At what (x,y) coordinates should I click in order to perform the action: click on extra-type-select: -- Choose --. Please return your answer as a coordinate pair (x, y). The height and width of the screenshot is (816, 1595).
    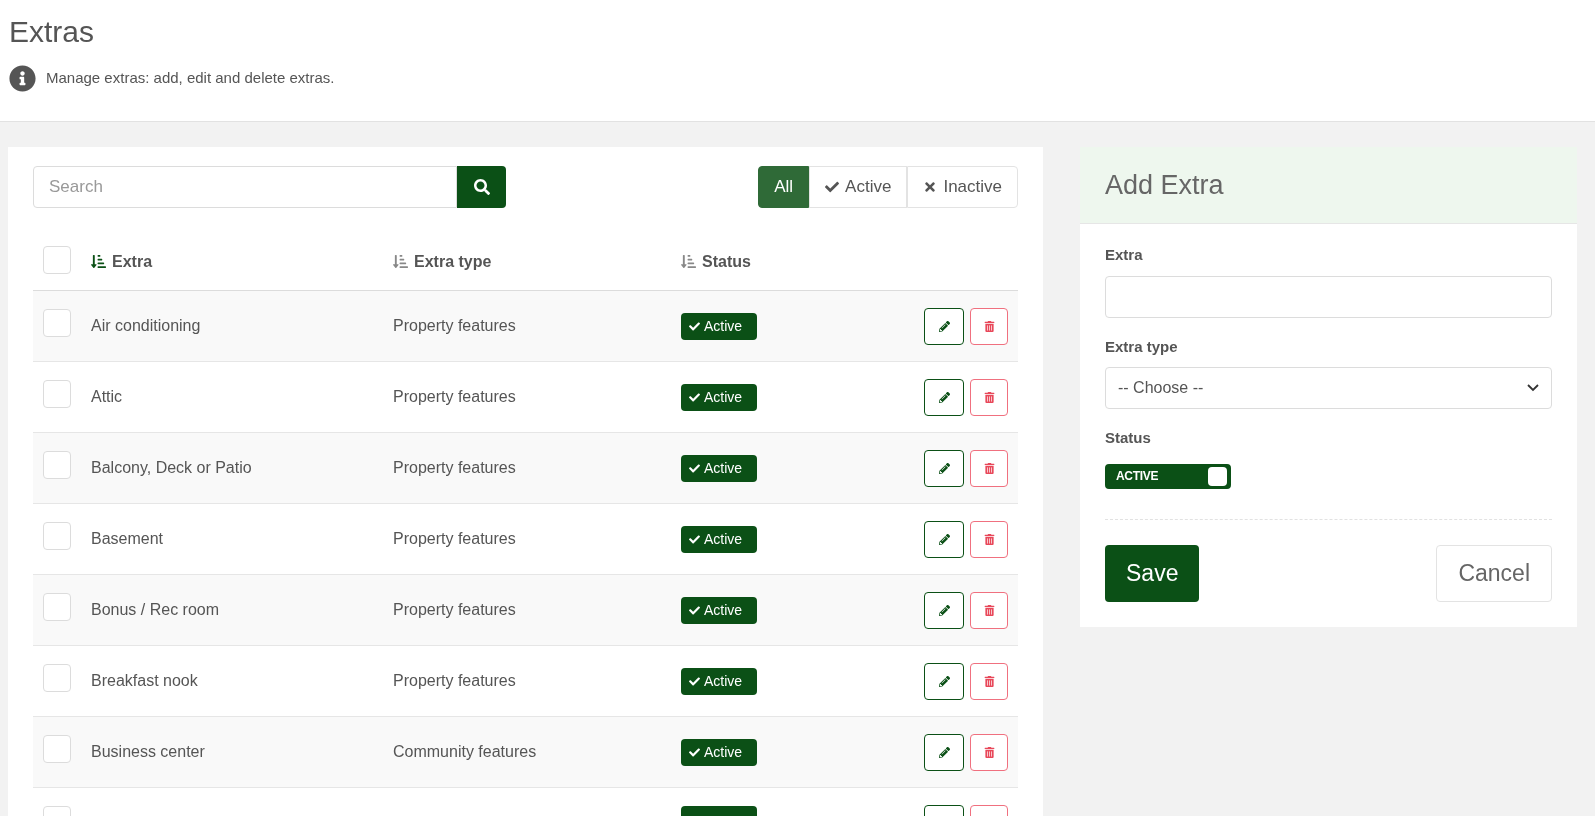
    Looking at the image, I should click on (1328, 388).